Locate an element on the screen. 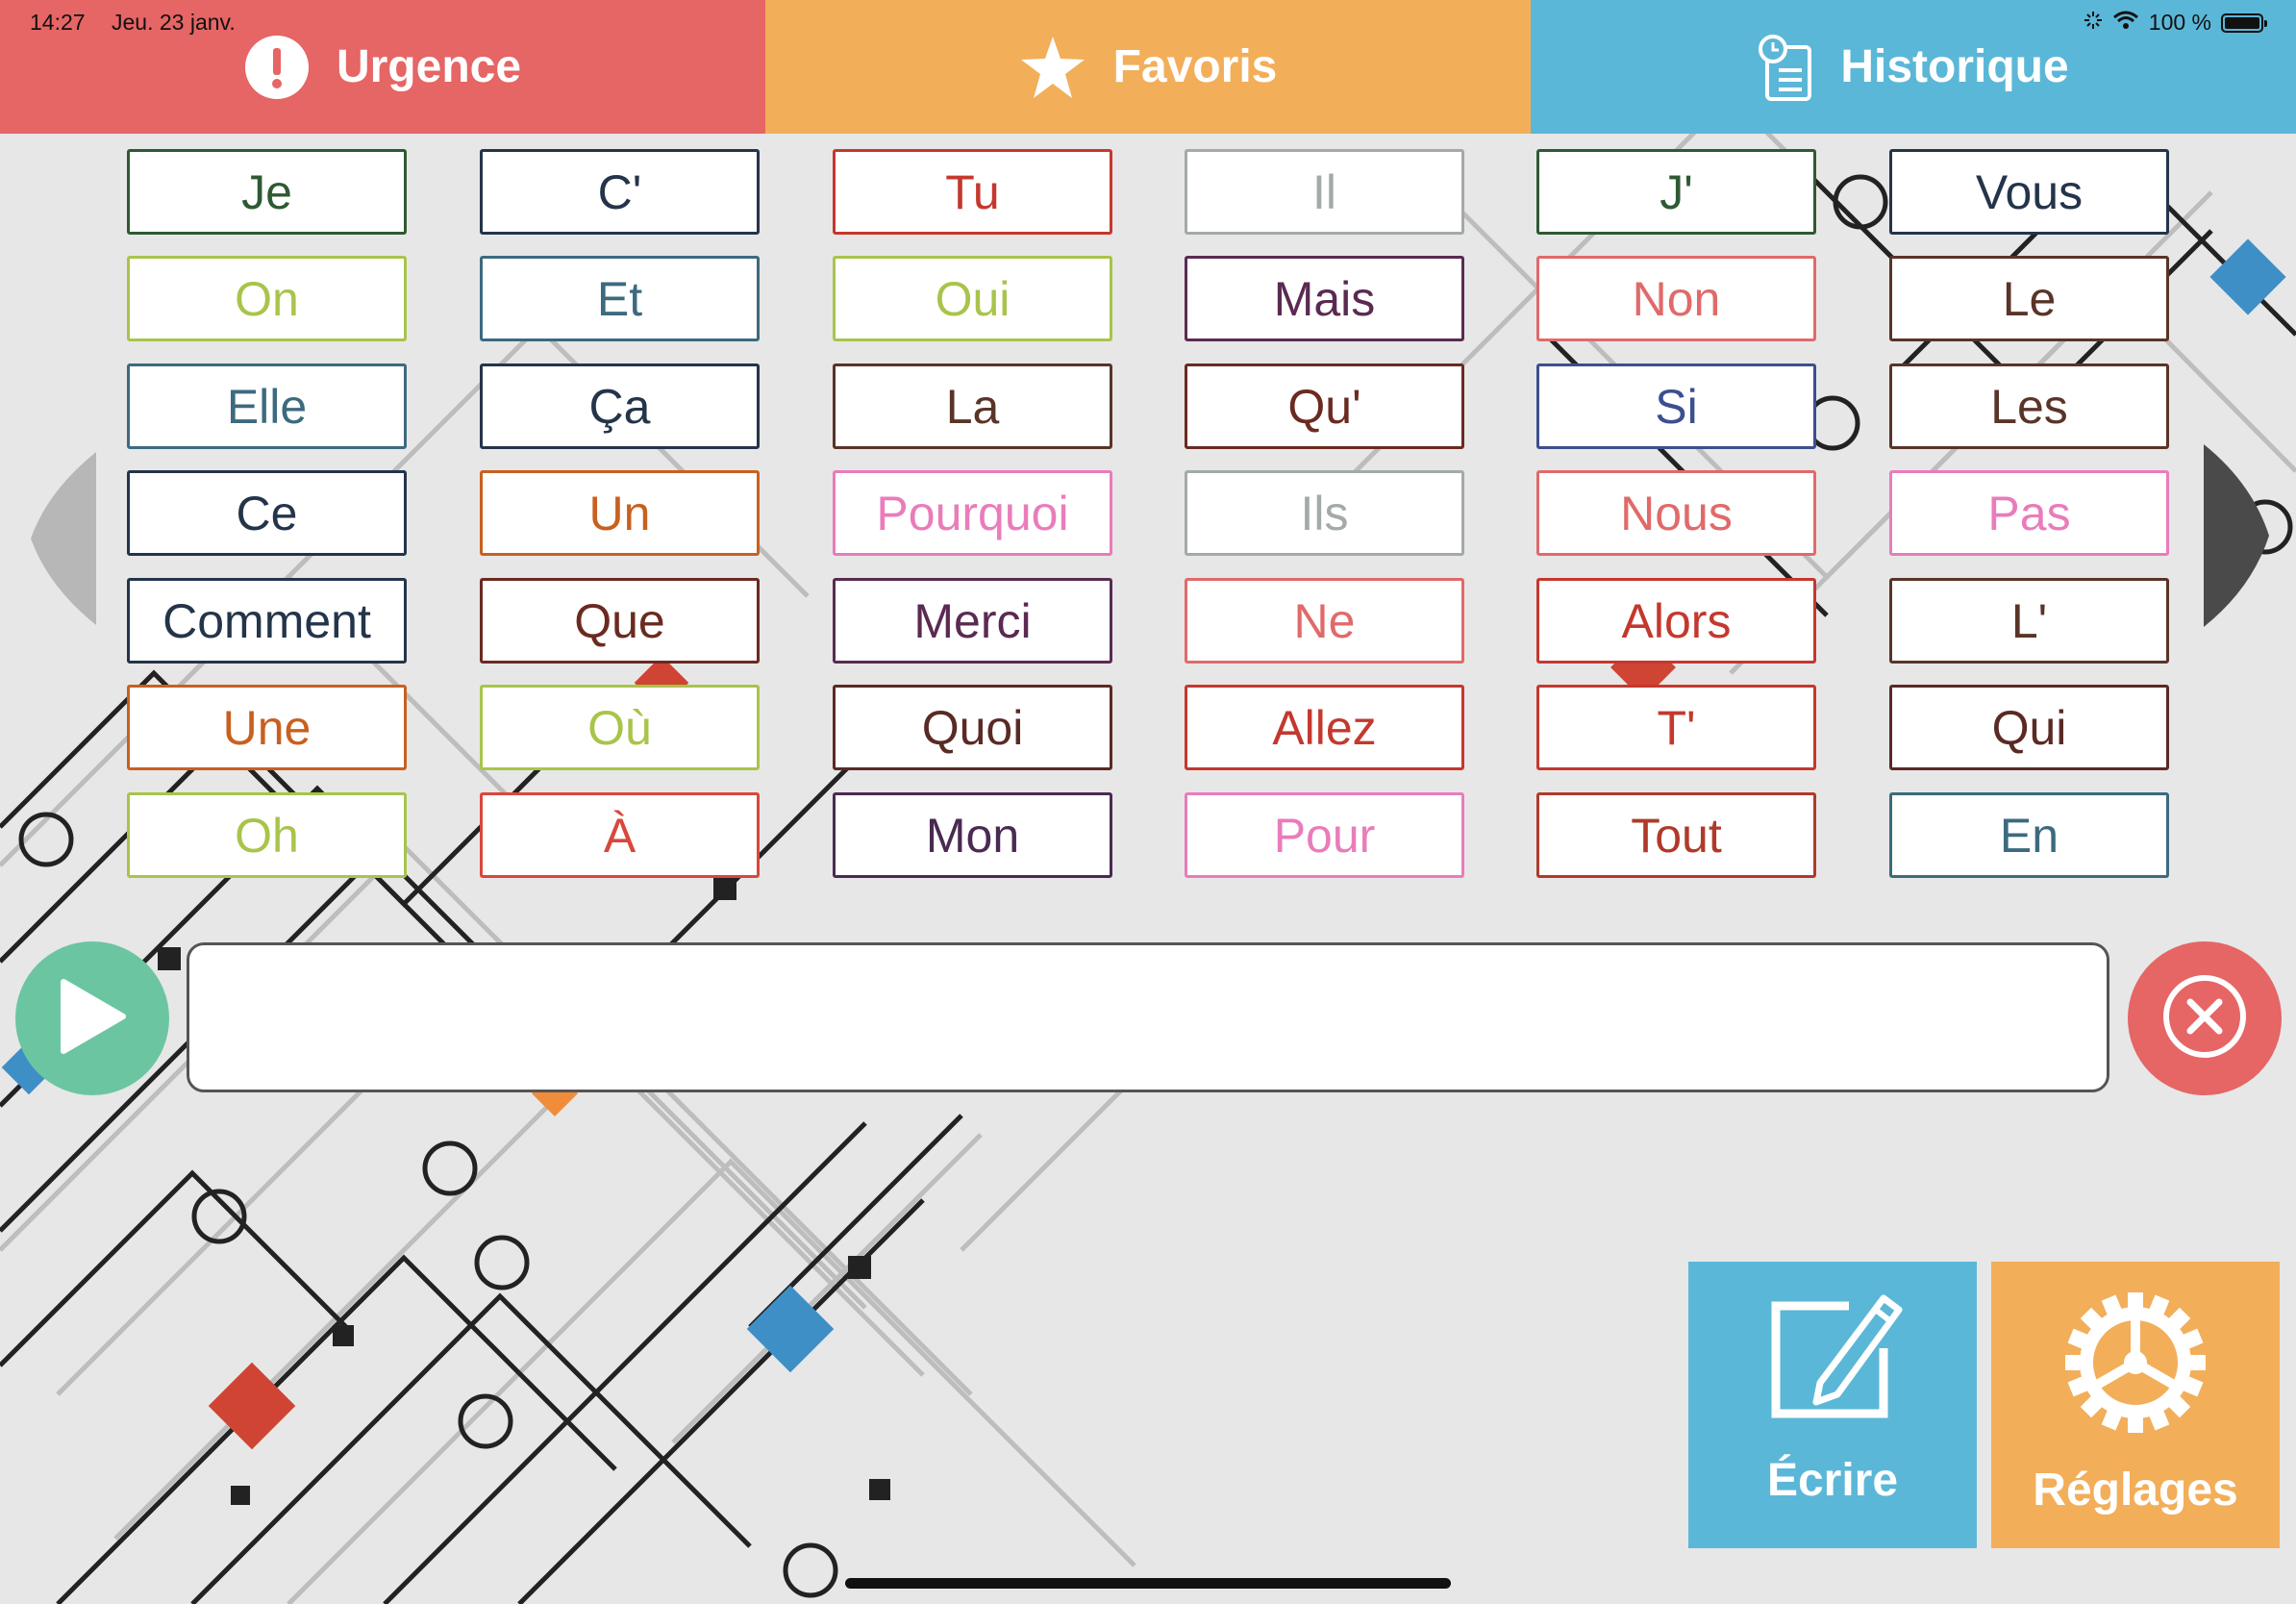 This screenshot has width=2296, height=1604. word-button: Mais is located at coordinates (1324, 298).